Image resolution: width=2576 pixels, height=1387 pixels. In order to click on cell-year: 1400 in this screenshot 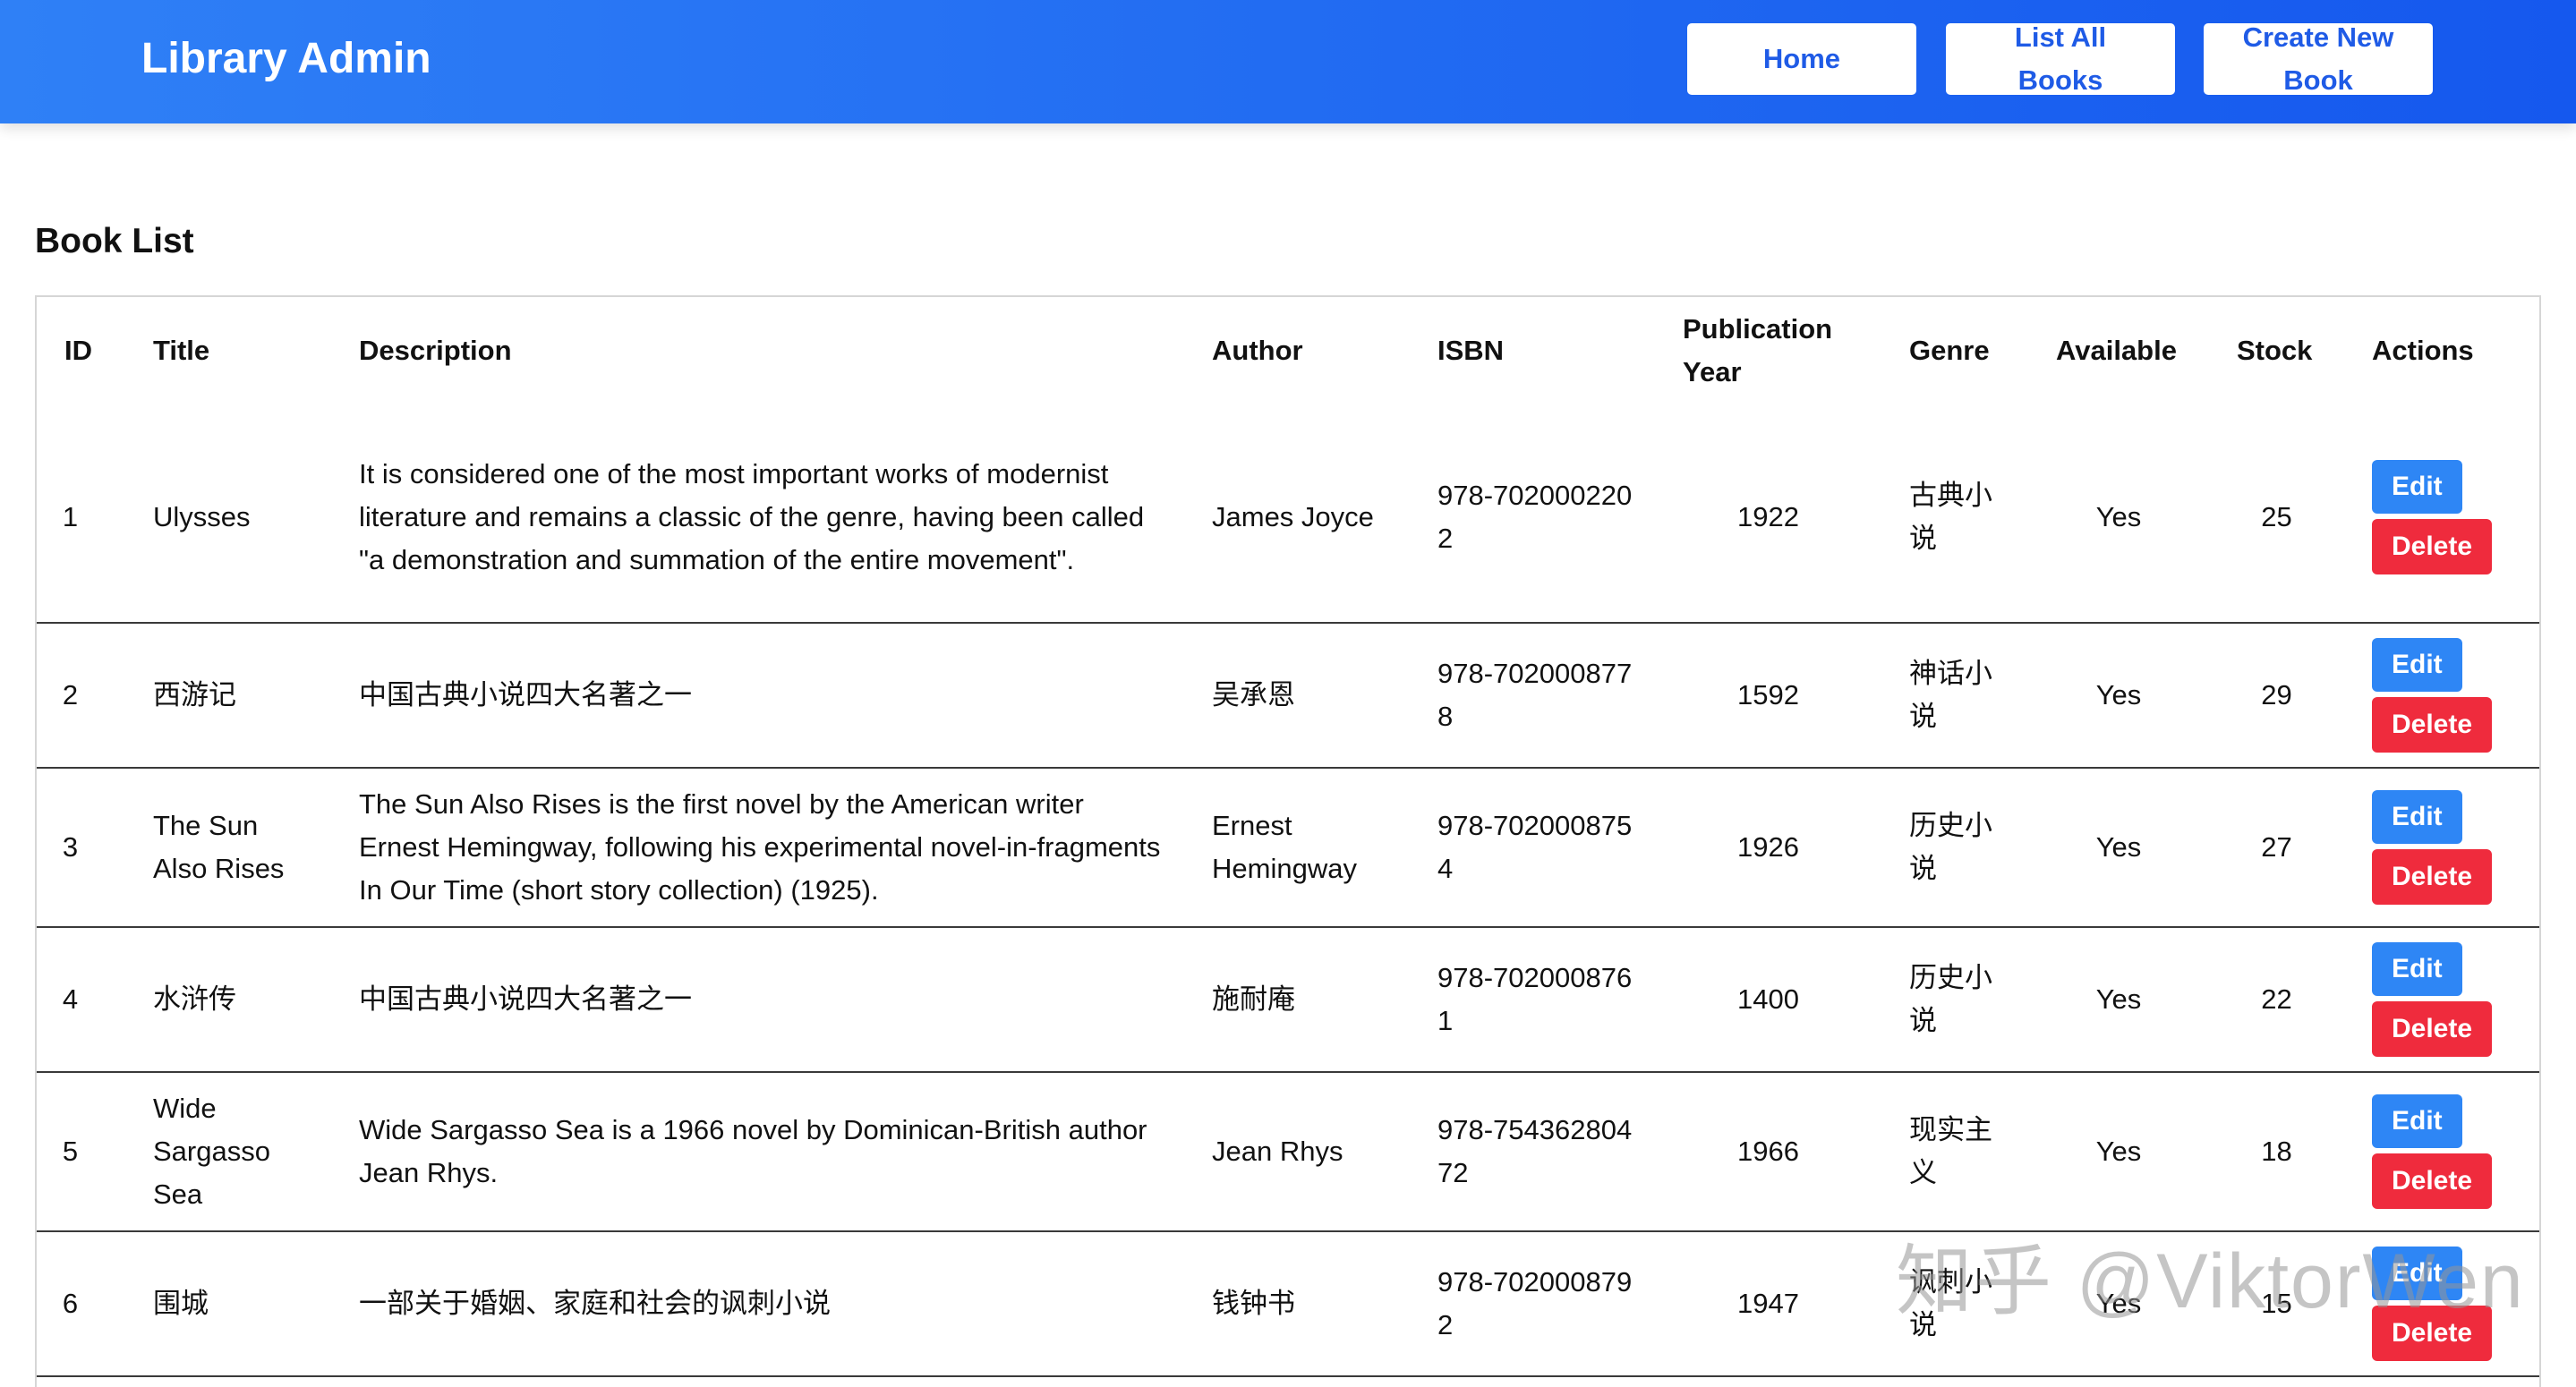, I will do `click(1768, 1000)`.